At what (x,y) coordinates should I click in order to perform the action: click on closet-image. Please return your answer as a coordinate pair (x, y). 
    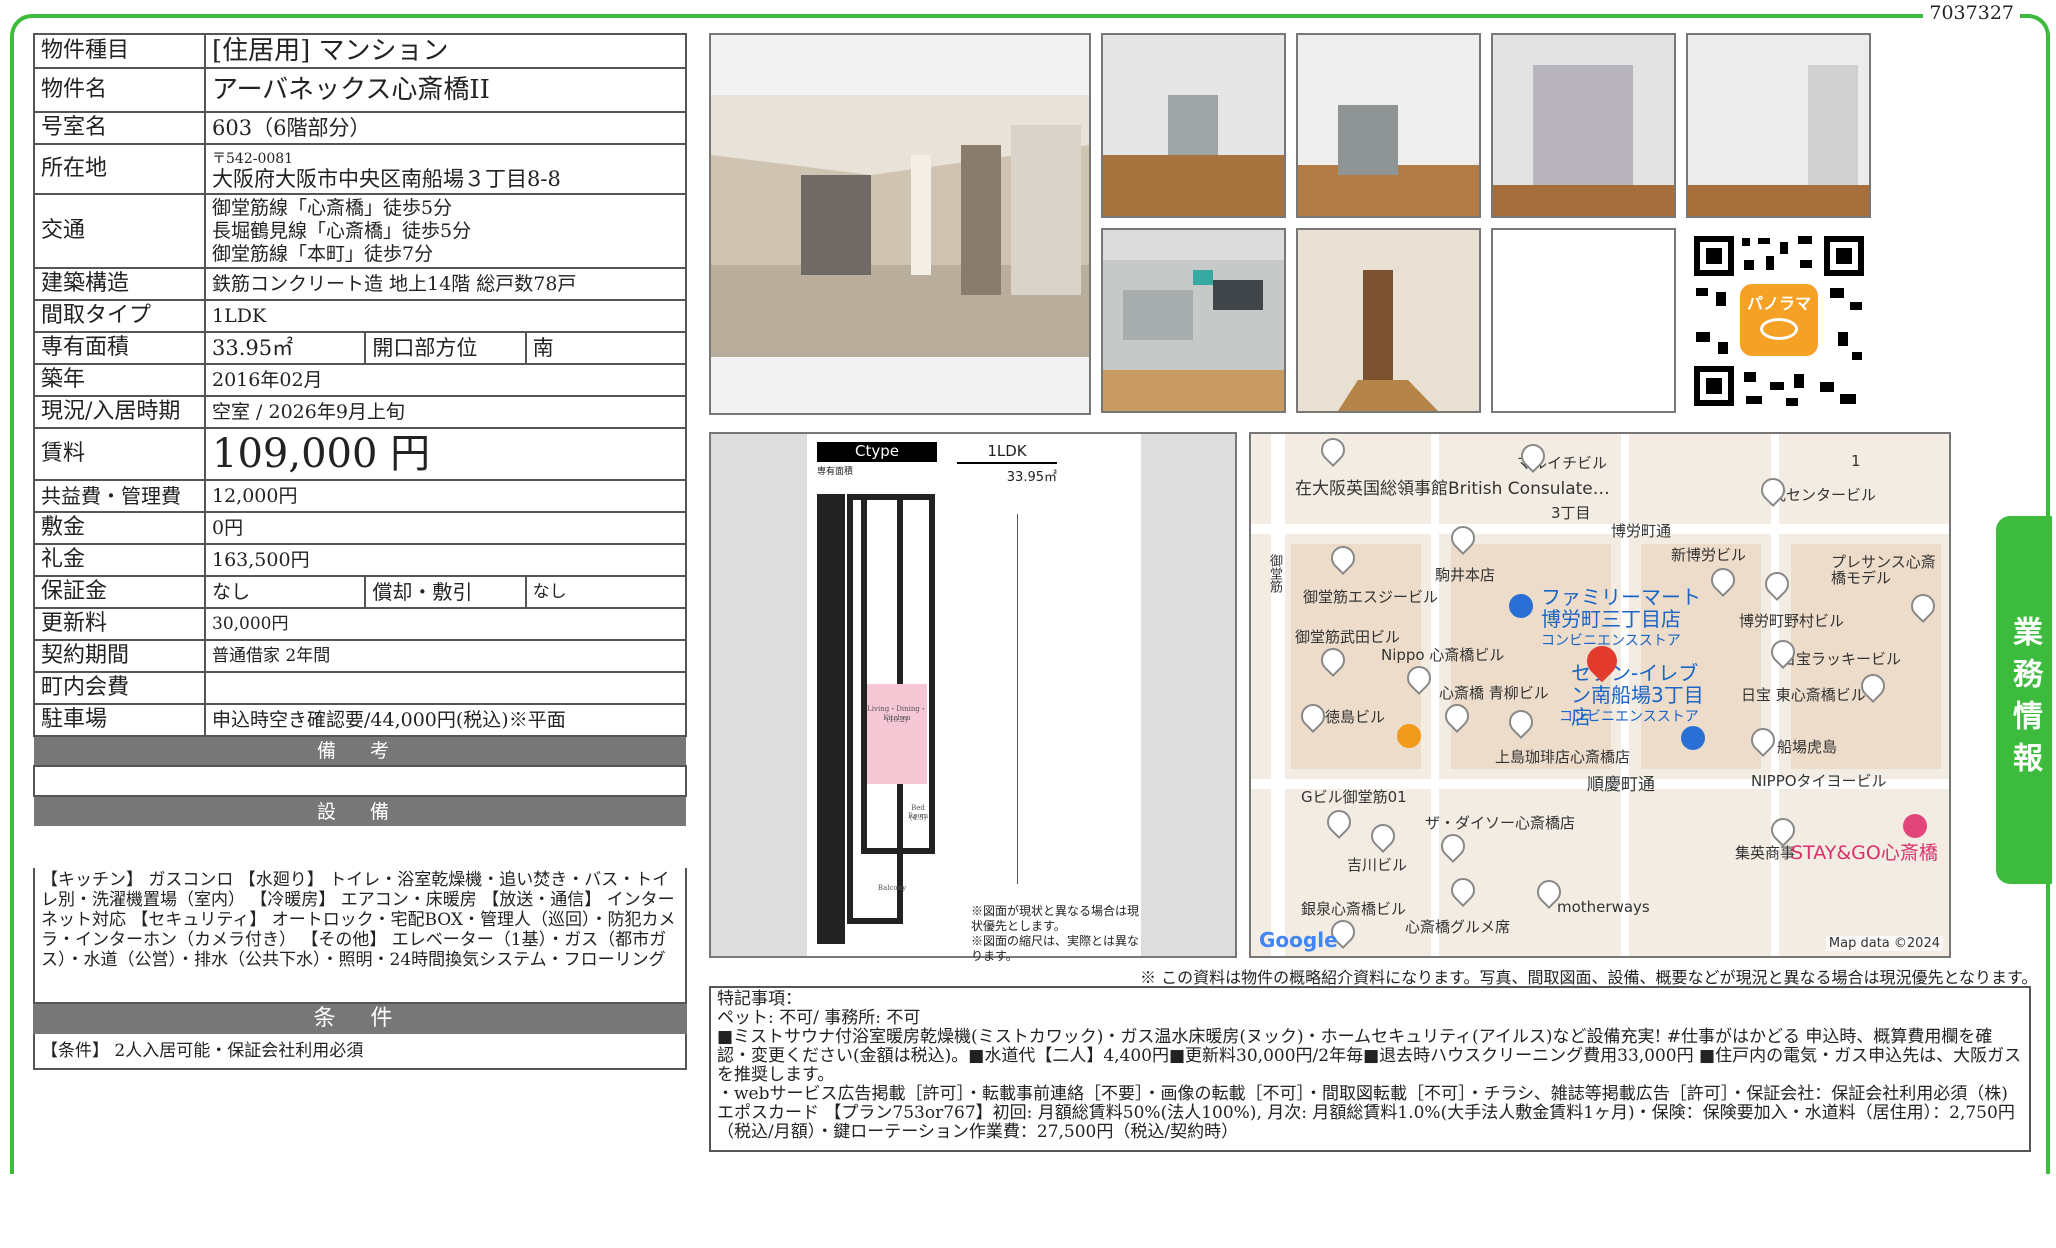
    Looking at the image, I should click on (1583, 125).